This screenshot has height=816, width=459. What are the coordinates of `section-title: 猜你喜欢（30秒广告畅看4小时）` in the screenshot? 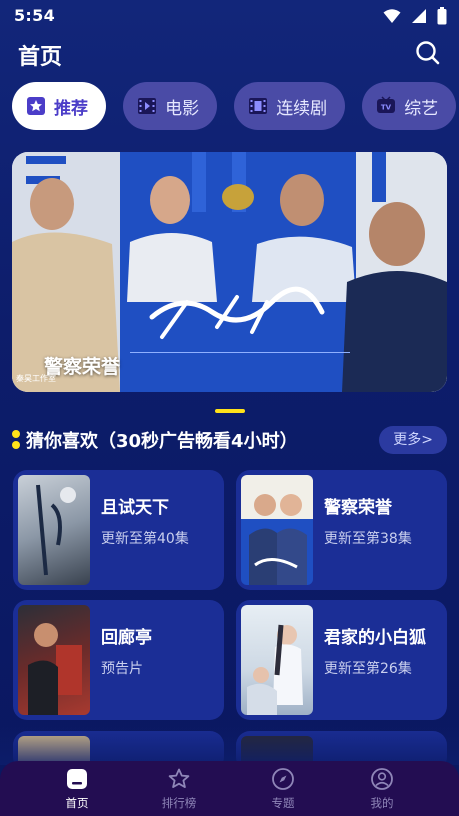 It's located at (162, 441).